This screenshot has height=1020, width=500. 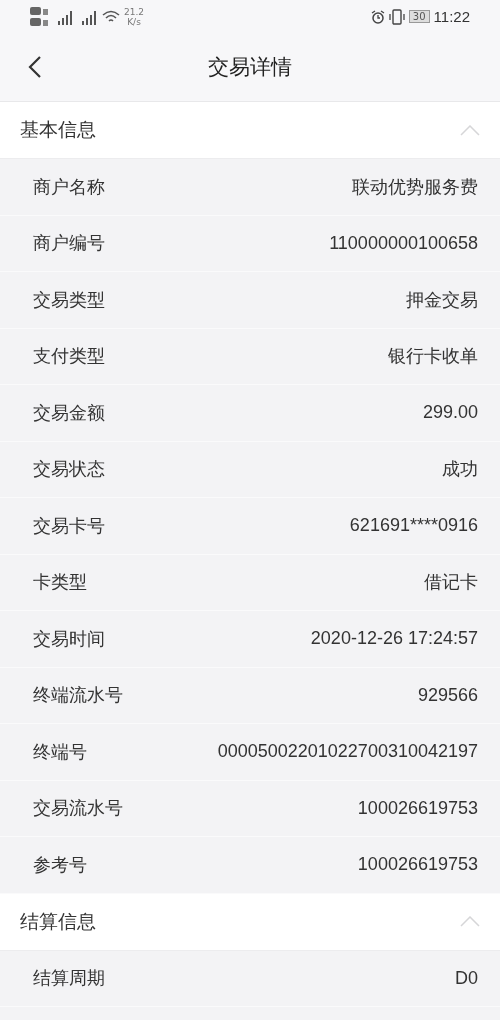 What do you see at coordinates (460, 470) in the screenshot?
I see `field-value: 成功` at bounding box center [460, 470].